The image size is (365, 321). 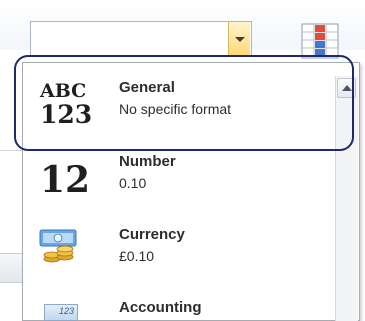 What do you see at coordinates (133, 183) in the screenshot?
I see `format-item-description: 0.10` at bounding box center [133, 183].